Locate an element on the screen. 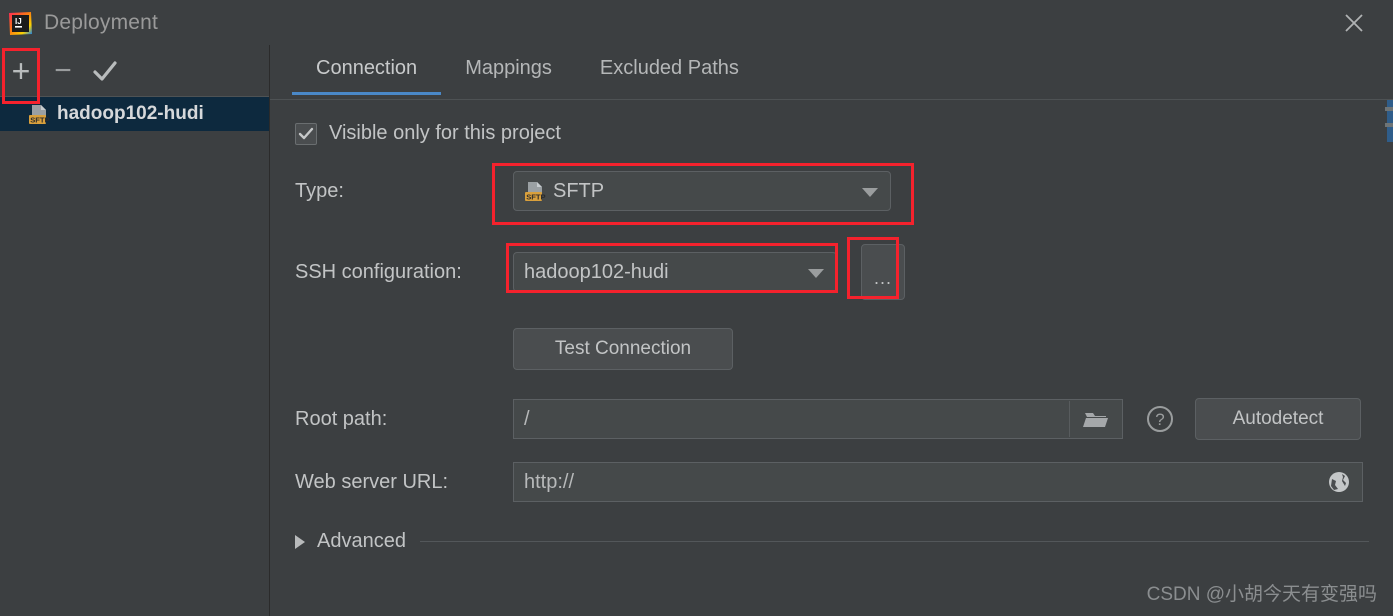  visible-only-row: Visible only for this project is located at coordinates (844, 133).